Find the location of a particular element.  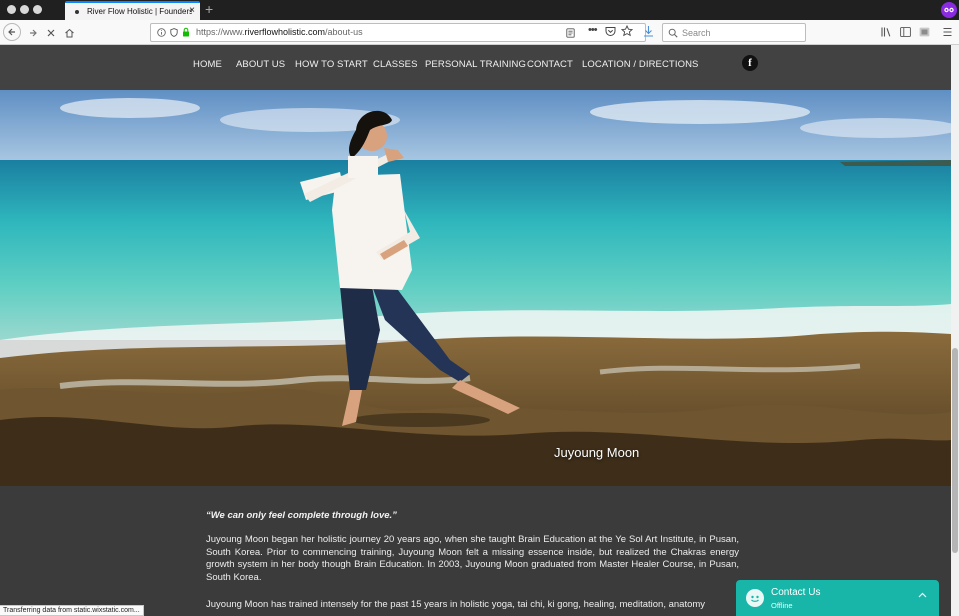

contact-us-widget: Contact Us Offline is located at coordinates (837, 598).